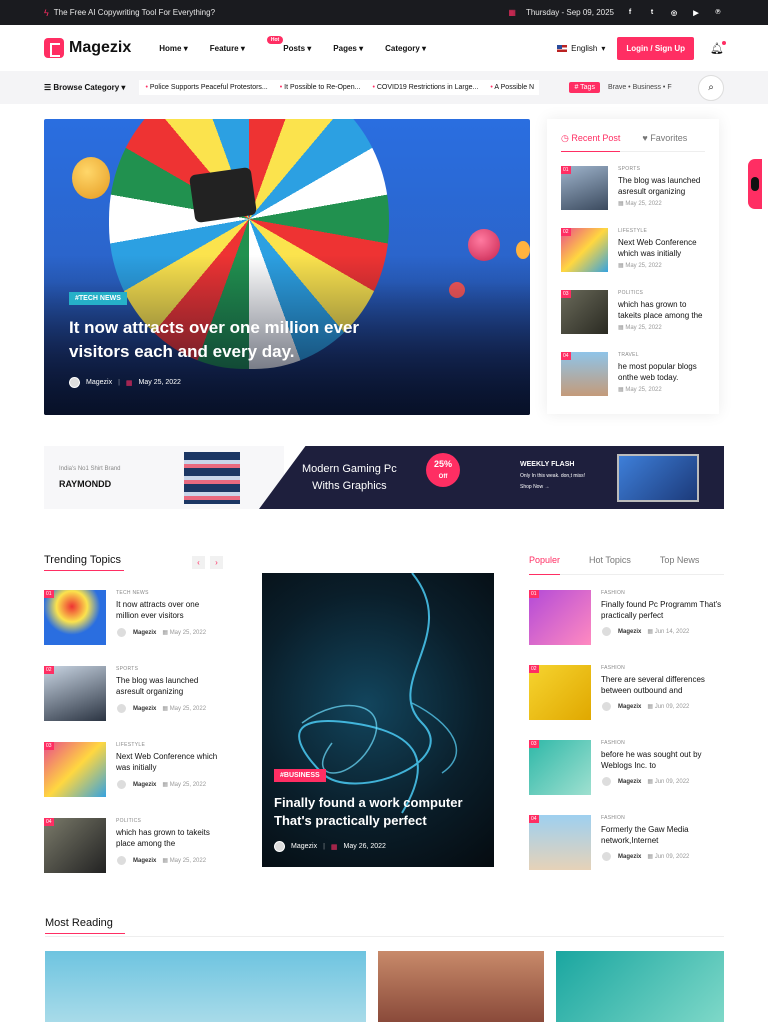 The image size is (768, 1022). Describe the element at coordinates (300, 775) in the screenshot. I see `featured-category-badge: #BUSINESS` at that location.